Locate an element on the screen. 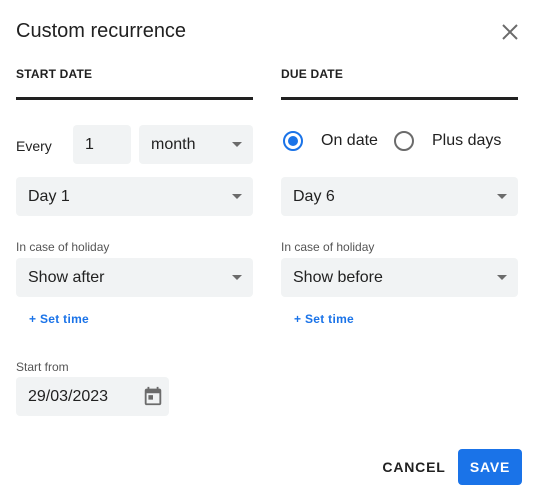 The image size is (538, 500). plus-days-label: Plus days is located at coordinates (466, 141).